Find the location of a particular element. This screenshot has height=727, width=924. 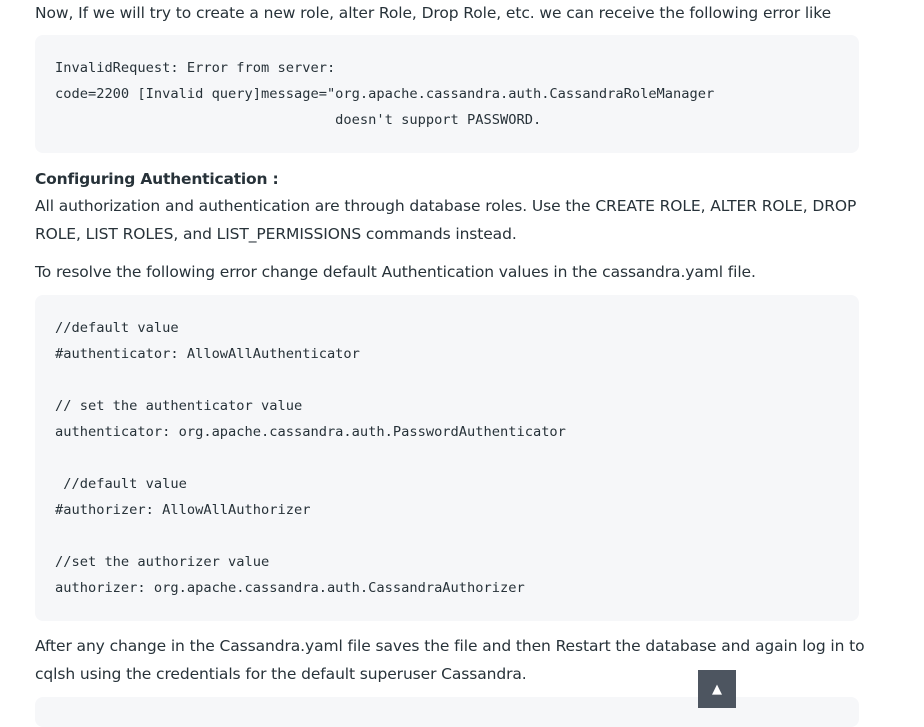

up-triangle-icon: ▲ is located at coordinates (717, 689).